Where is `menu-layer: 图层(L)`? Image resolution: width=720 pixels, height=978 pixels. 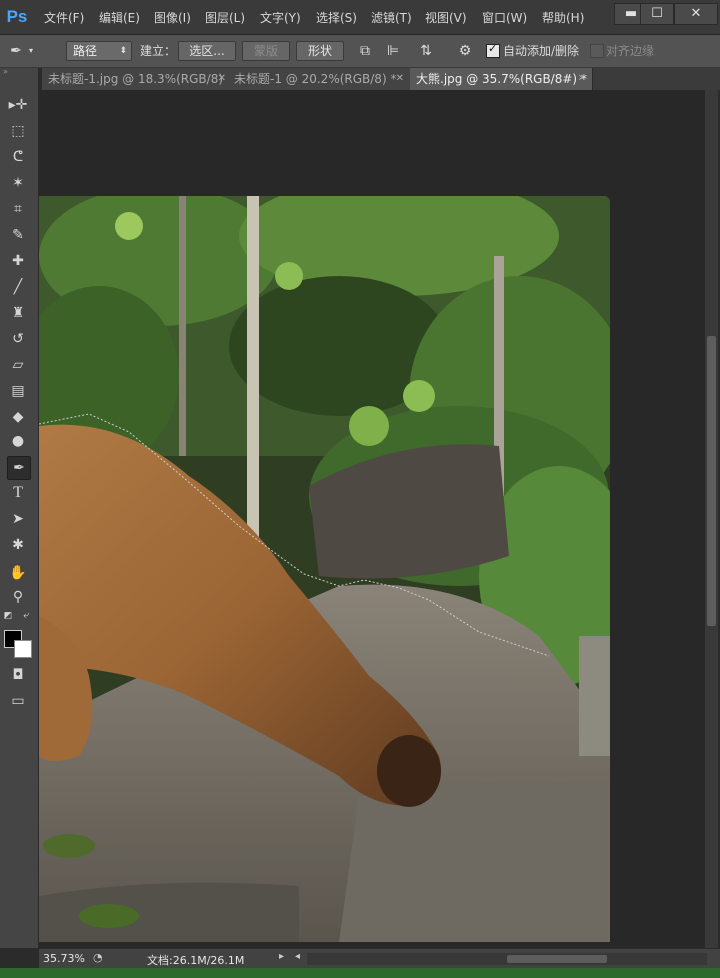
menu-layer: 图层(L) is located at coordinates (225, 17).